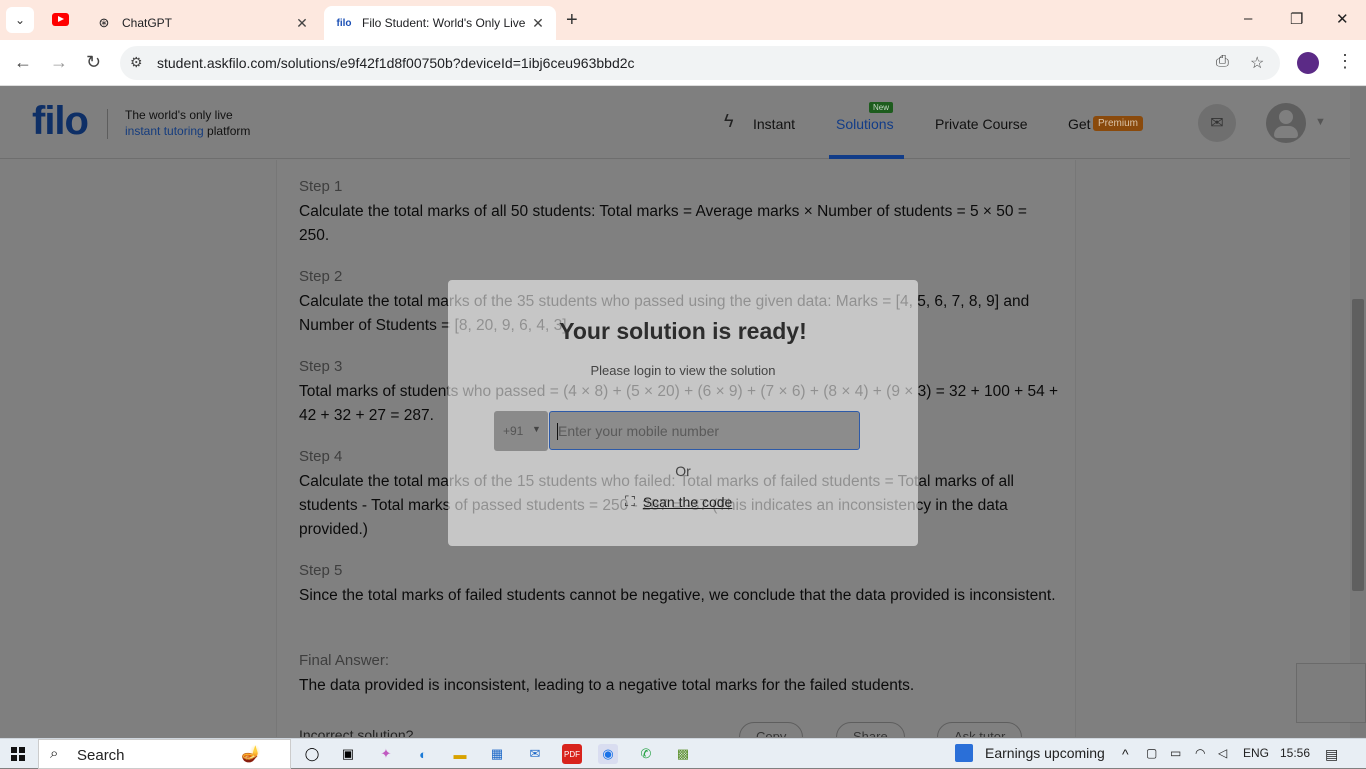  I want to click on filo-favicon: filo, so click(344, 23).